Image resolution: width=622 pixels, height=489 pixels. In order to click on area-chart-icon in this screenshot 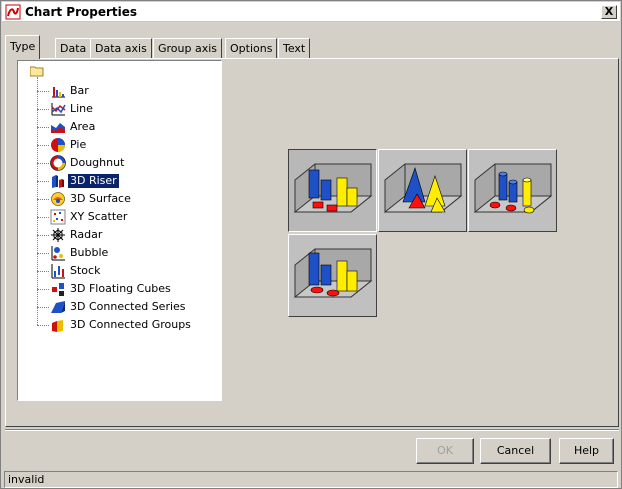, I will do `click(58, 128)`.